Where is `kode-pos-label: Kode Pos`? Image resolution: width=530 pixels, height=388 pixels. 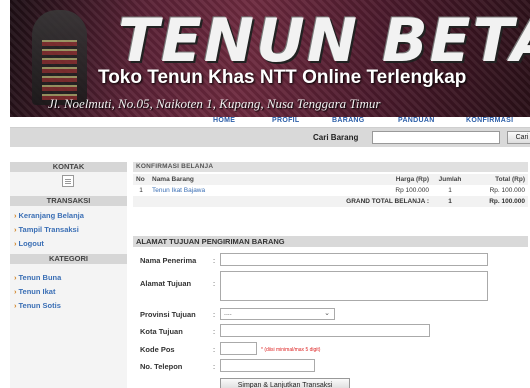 kode-pos-label: Kode Pos is located at coordinates (157, 349).